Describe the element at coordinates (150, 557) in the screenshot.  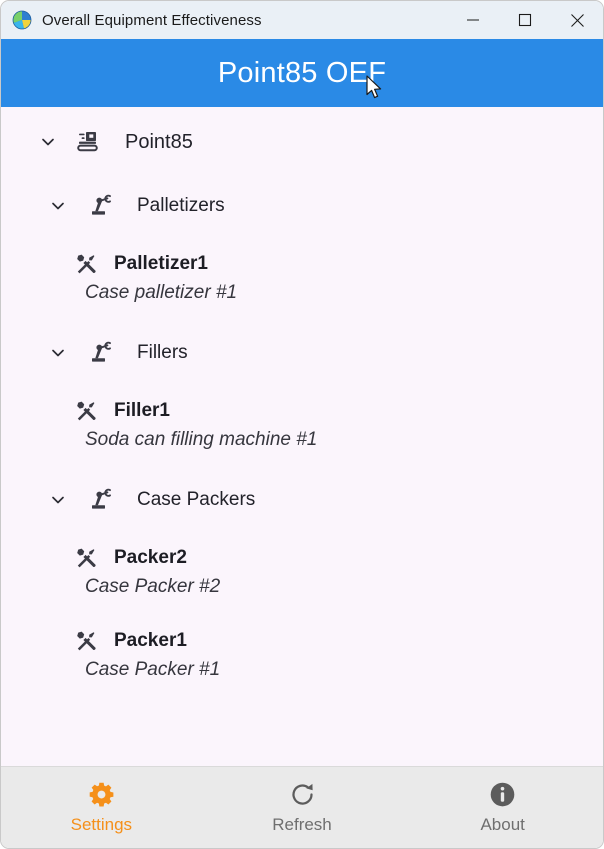
I see `equipment-name: Packer2` at that location.